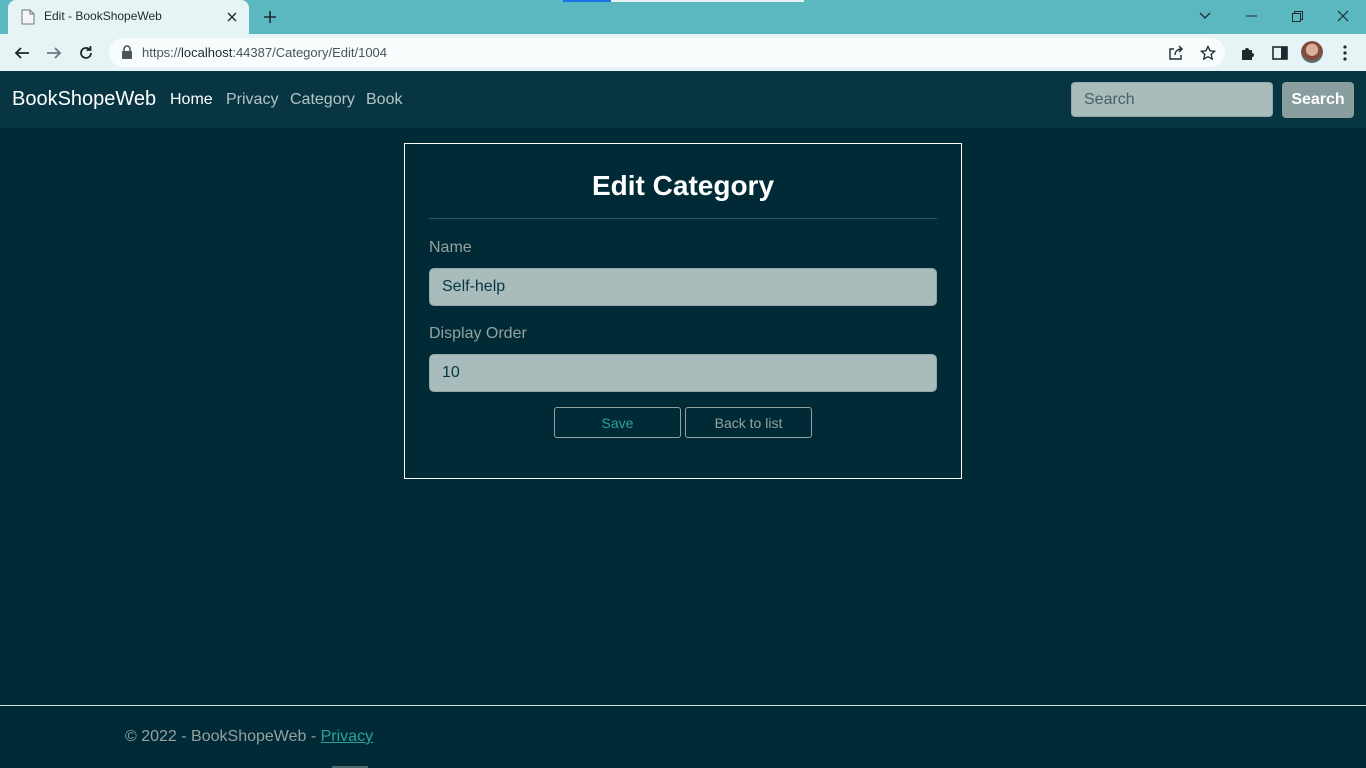  Describe the element at coordinates (1343, 16) in the screenshot. I see `close-window-icon` at that location.